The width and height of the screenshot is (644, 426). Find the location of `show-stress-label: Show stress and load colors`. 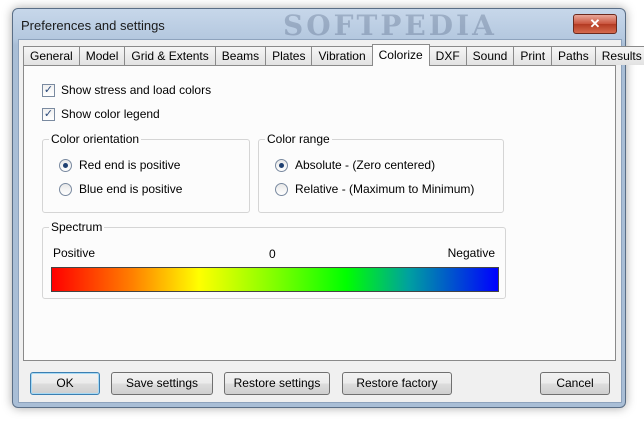

show-stress-label: Show stress and load colors is located at coordinates (136, 90).